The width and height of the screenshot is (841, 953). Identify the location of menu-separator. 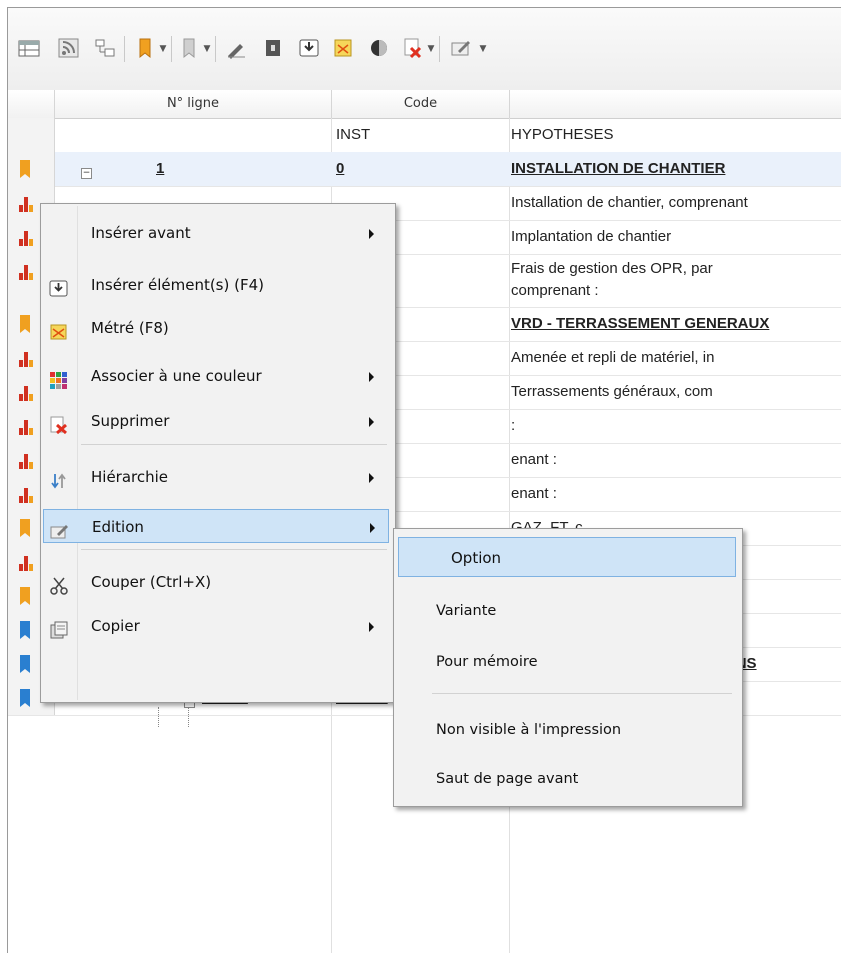
(582, 693).